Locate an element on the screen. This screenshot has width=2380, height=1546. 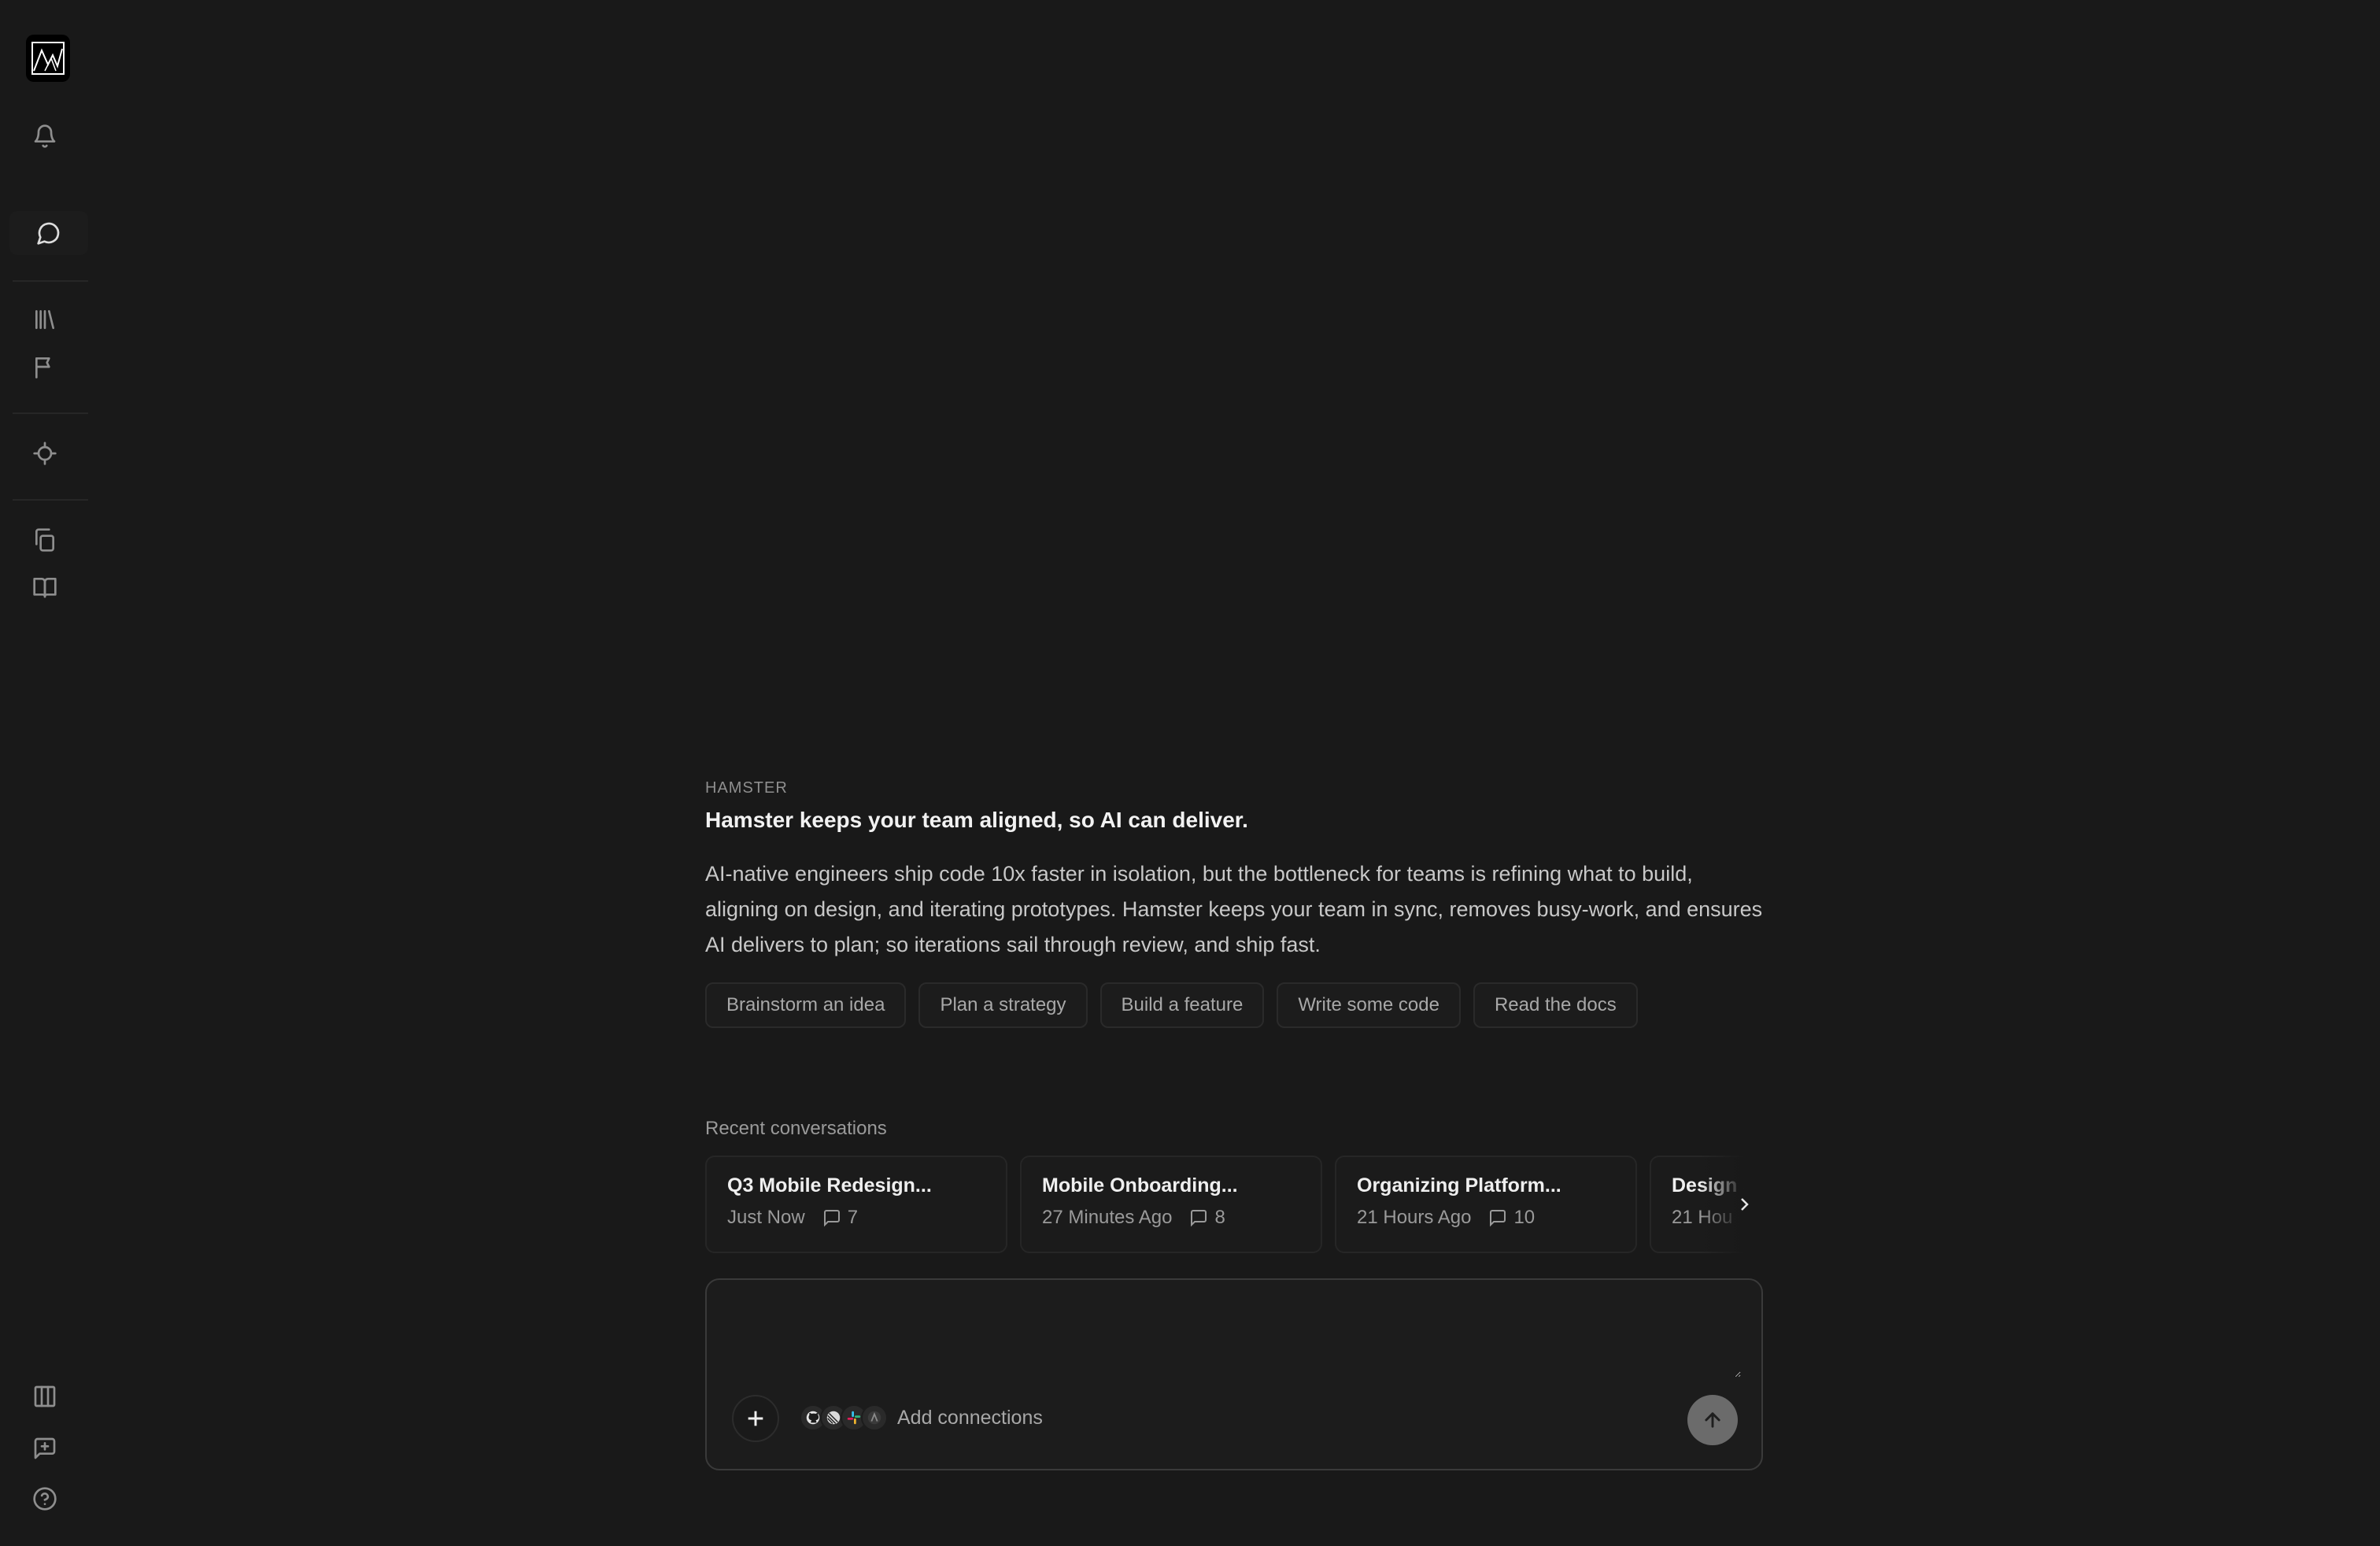
copy-icon is located at coordinates (44, 540).